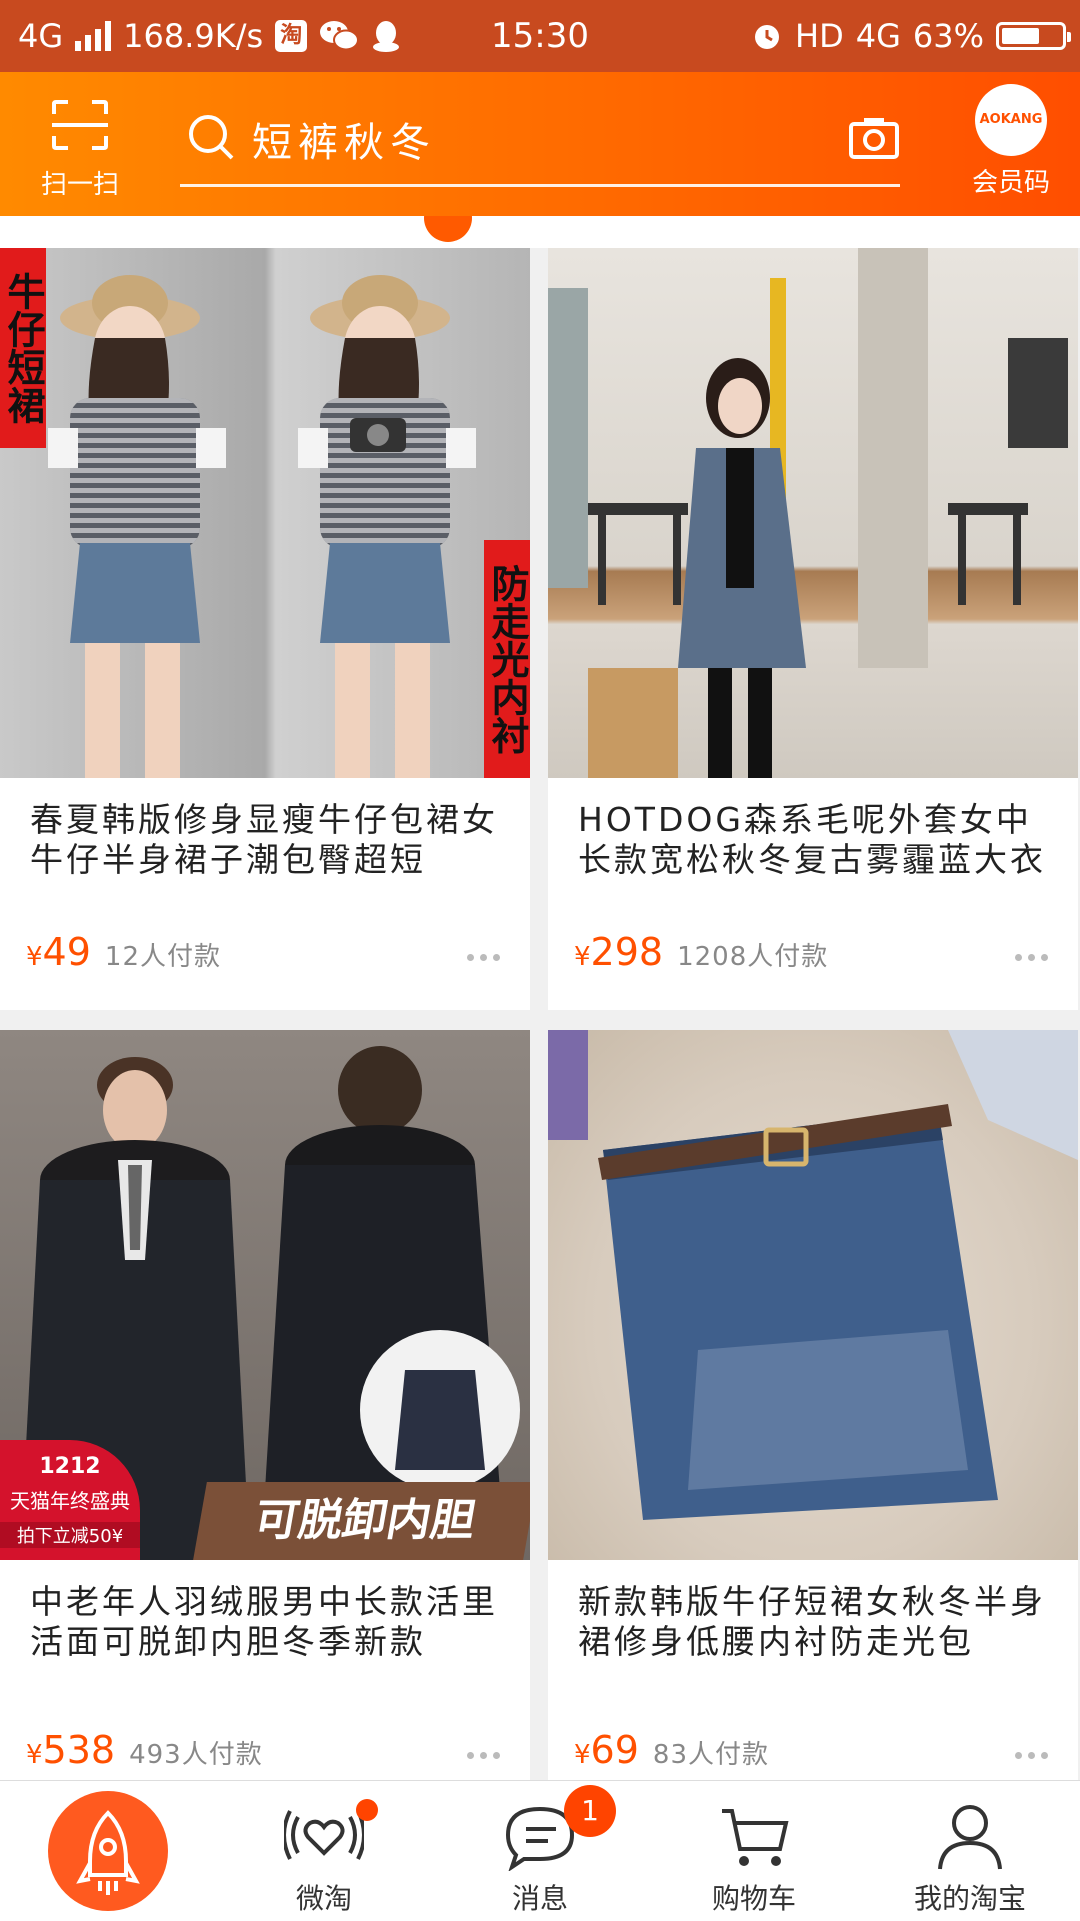 The height and width of the screenshot is (1921, 1080). What do you see at coordinates (193, 36) in the screenshot?
I see `network-speed: 168.9K/s` at bounding box center [193, 36].